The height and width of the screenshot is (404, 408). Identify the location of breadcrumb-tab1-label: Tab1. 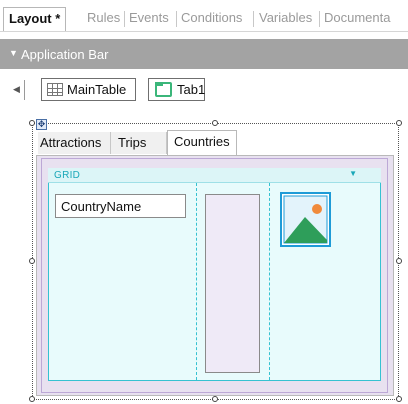
(191, 89).